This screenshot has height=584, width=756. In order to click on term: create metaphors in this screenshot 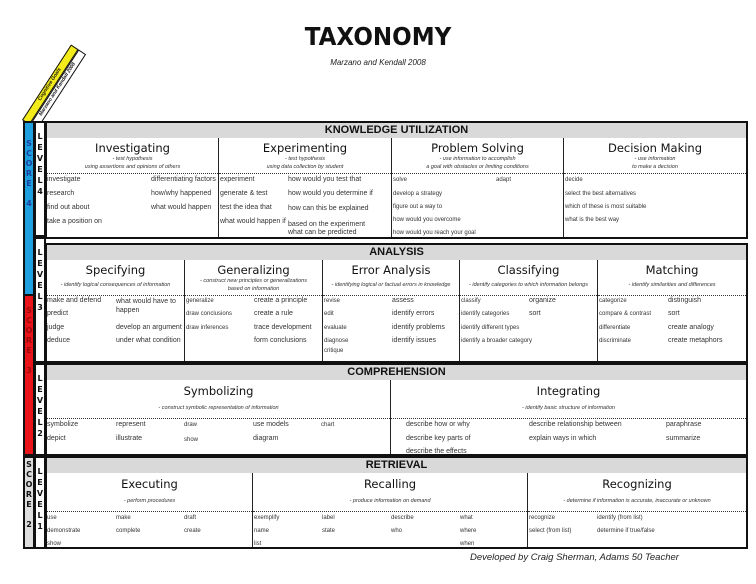, I will do `click(695, 340)`.